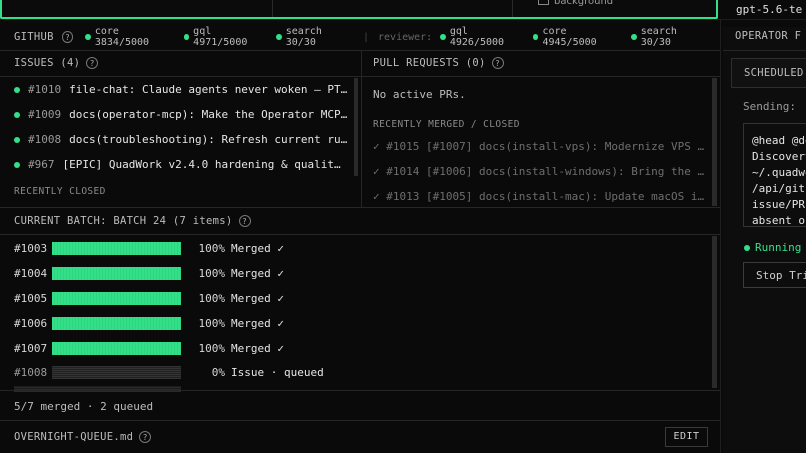 The height and width of the screenshot is (453, 806). Describe the element at coordinates (438, 63) in the screenshot. I see `pull-requests-header: PULL REQUESTS (0) ?` at that location.